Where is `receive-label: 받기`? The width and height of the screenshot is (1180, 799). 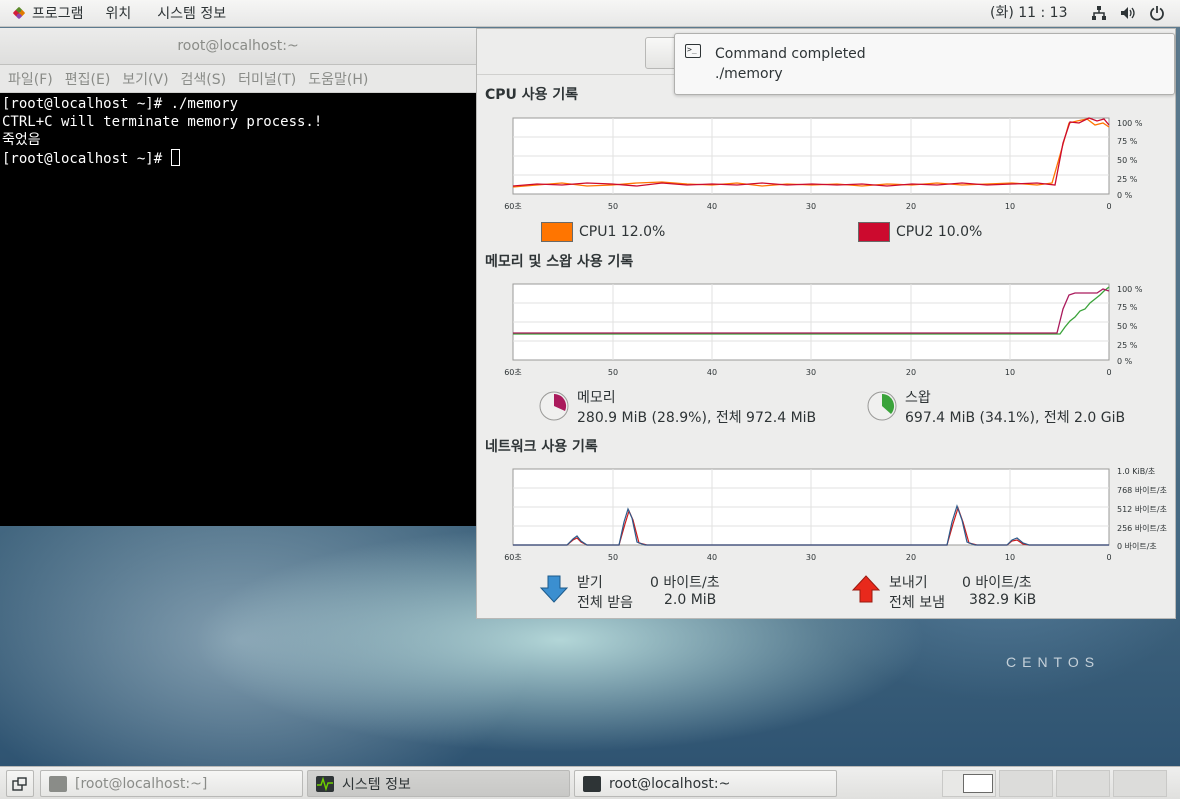
receive-label: 받기 is located at coordinates (590, 583).